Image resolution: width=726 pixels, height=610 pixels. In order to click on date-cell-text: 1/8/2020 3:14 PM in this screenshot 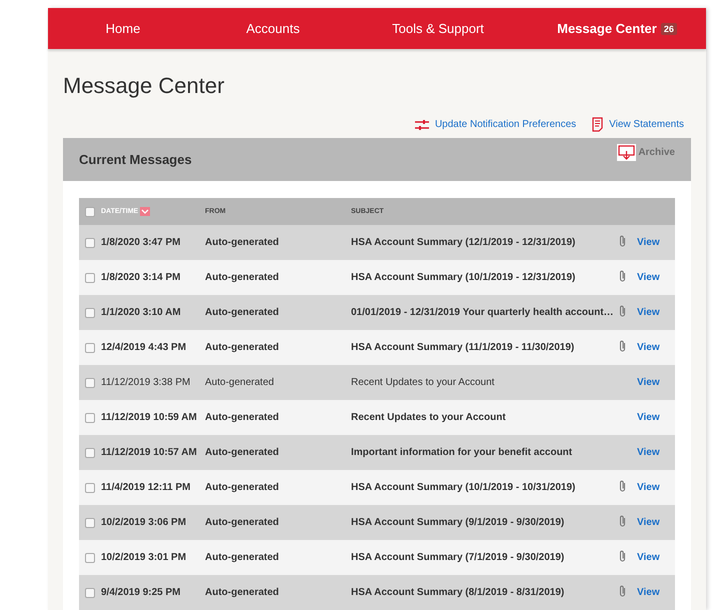, I will do `click(141, 277)`.